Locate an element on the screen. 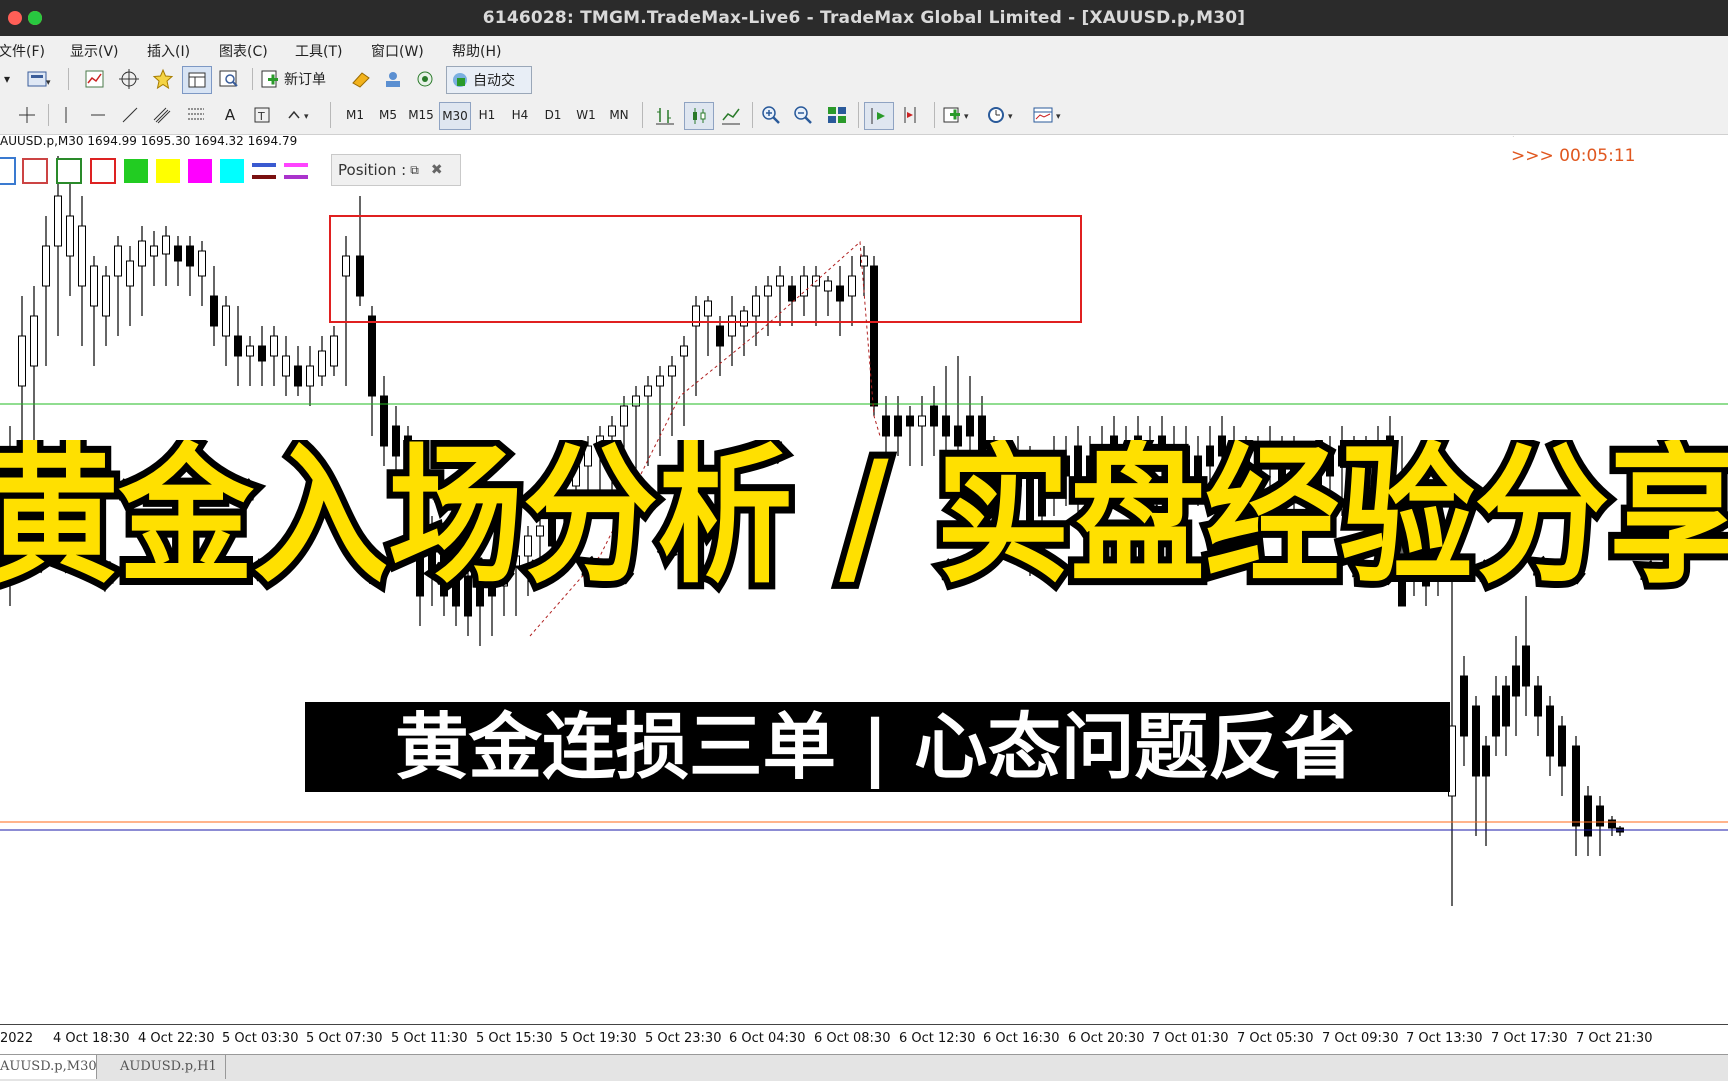 Image resolution: width=1728 pixels, height=1081 pixels. timeframe-mn: MN is located at coordinates (619, 115).